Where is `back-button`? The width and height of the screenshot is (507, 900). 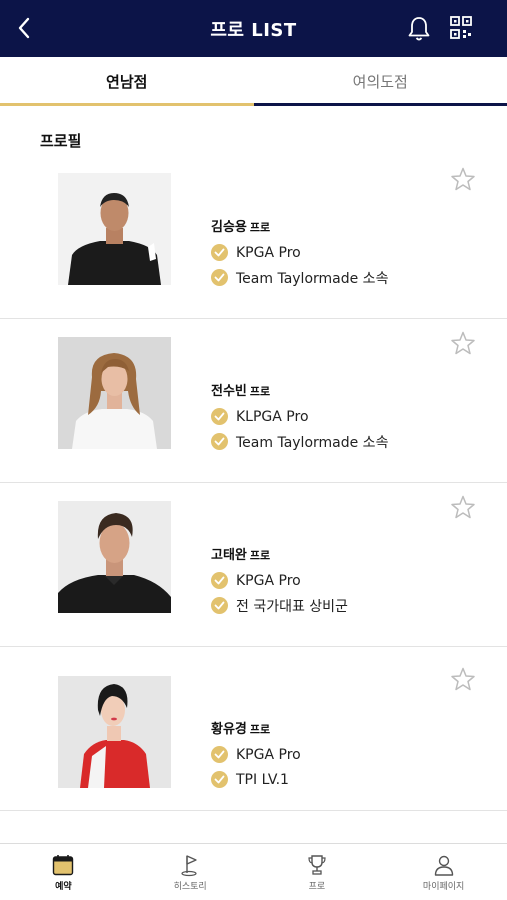
back-button is located at coordinates (24, 28).